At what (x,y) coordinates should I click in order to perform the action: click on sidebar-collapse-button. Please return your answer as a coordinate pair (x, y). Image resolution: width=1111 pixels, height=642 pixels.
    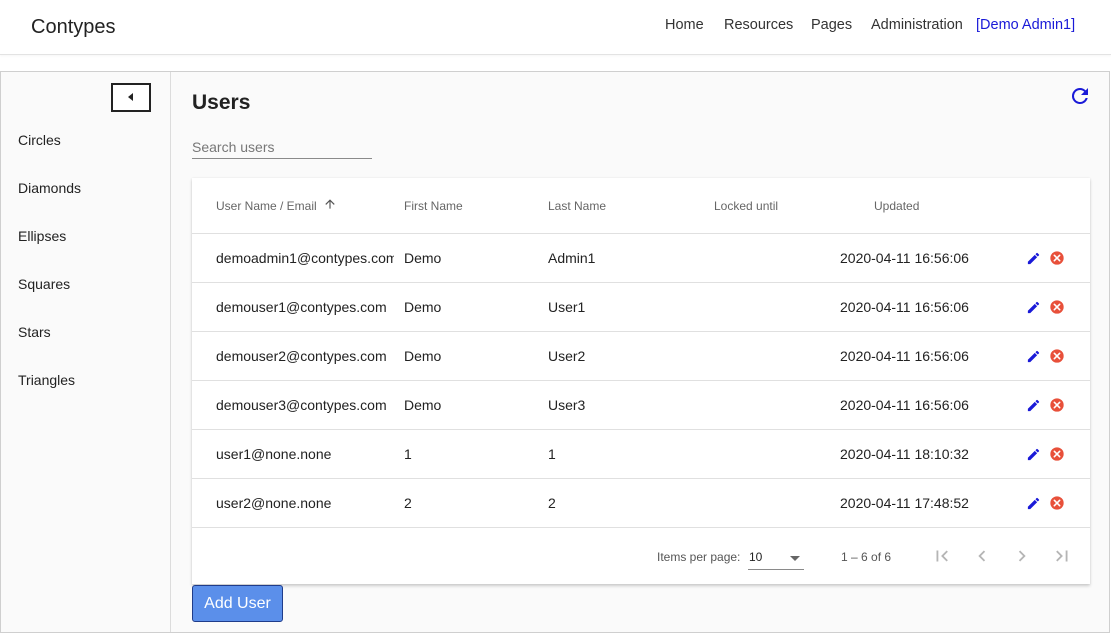
    Looking at the image, I should click on (131, 97).